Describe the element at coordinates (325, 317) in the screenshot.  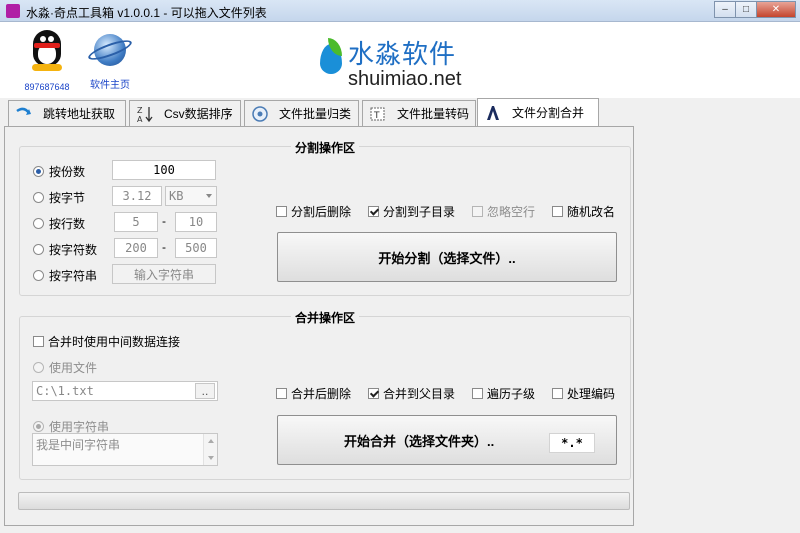
I see `merge-group-title: 合并操作区` at that location.